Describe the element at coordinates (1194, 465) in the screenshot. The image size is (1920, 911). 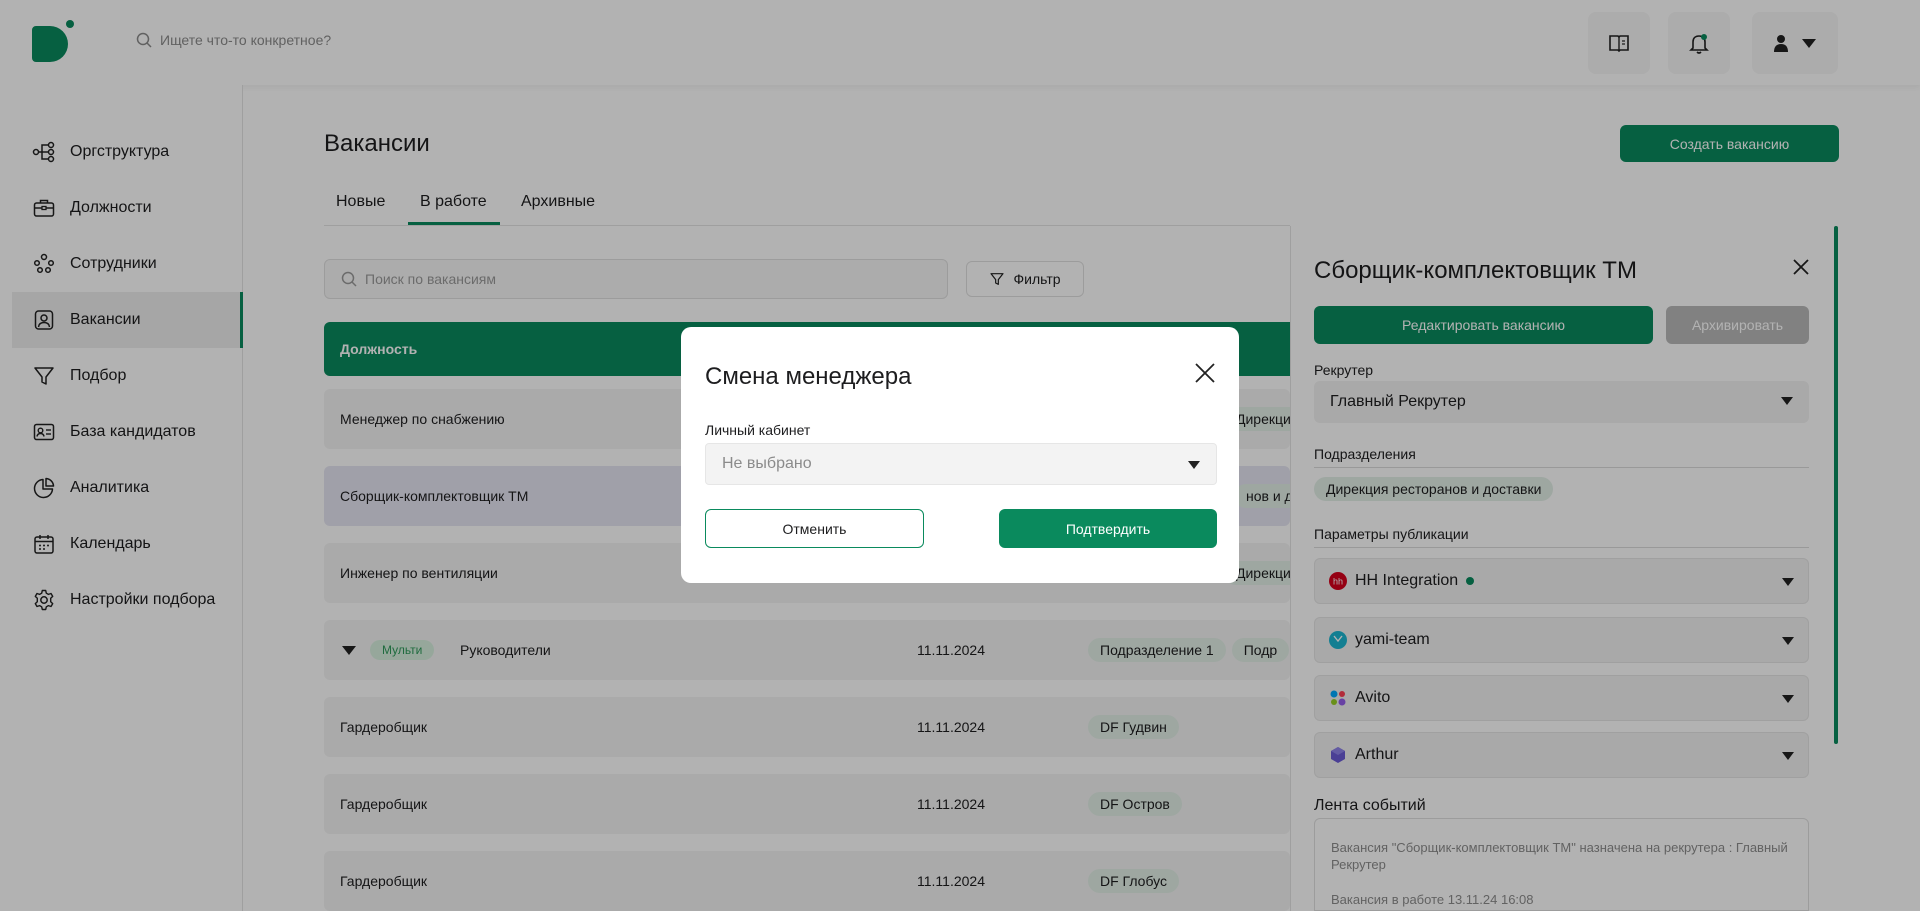
I see `chevron-down-icon` at that location.